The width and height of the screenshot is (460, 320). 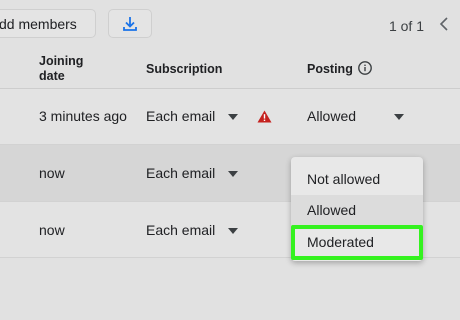 What do you see at coordinates (399, 117) in the screenshot?
I see `posting-dropdown-arrow-icon` at bounding box center [399, 117].